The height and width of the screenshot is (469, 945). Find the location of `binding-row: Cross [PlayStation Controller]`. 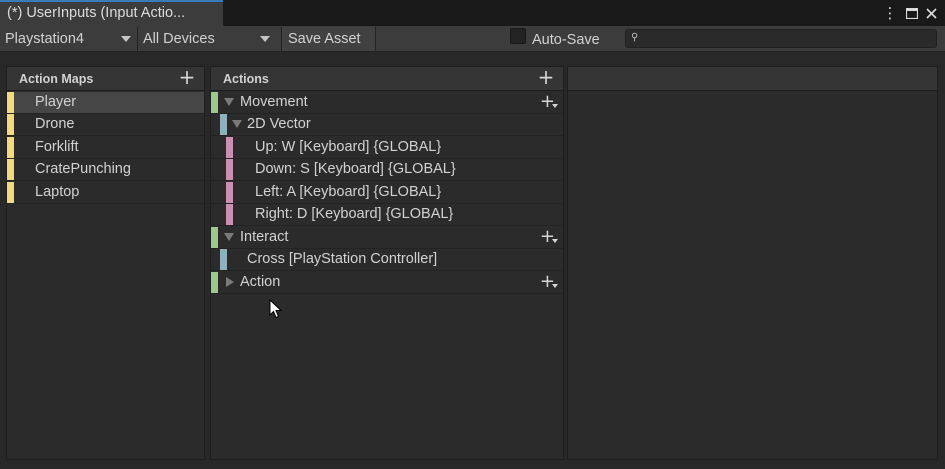

binding-row: Cross [PlayStation Controller] is located at coordinates (387, 260).